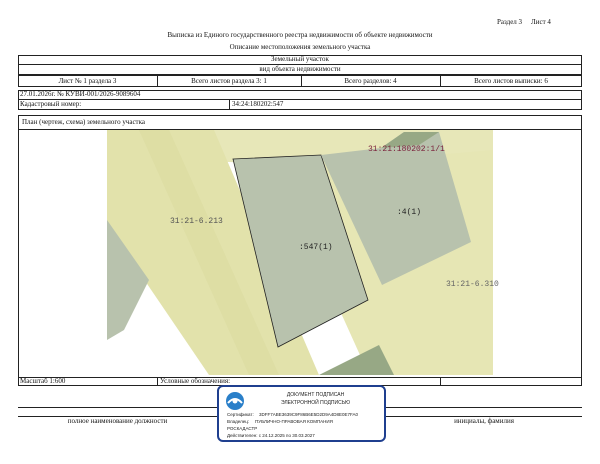  Describe the element at coordinates (309, 414) in the screenshot. I see `stamp-cert-value: 3DFF7ABE3639C9F86B6E5D2D9A4D8E0E7FA0` at that location.